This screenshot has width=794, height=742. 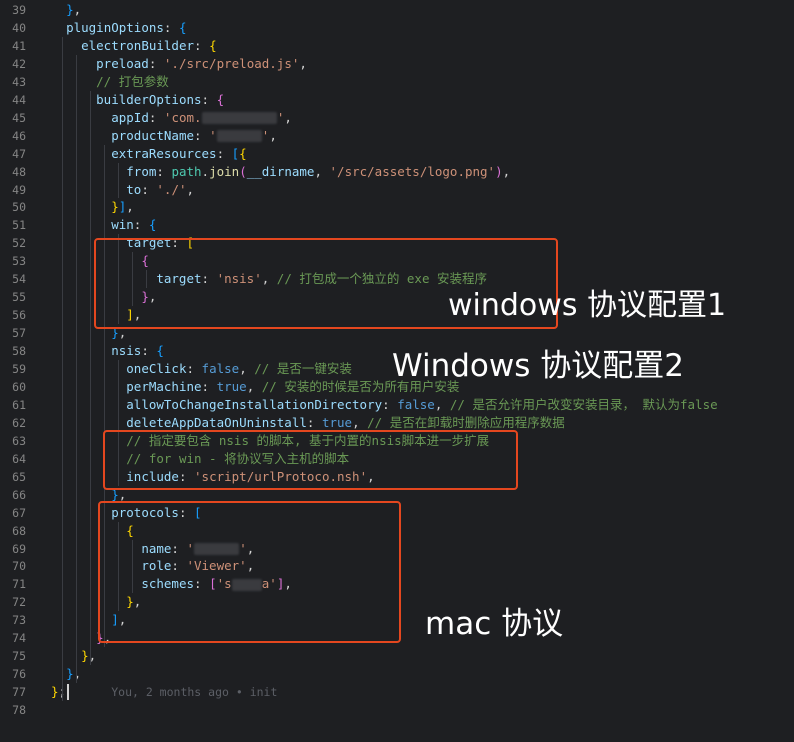 I want to click on code-token: oneClick, so click(x=156, y=368).